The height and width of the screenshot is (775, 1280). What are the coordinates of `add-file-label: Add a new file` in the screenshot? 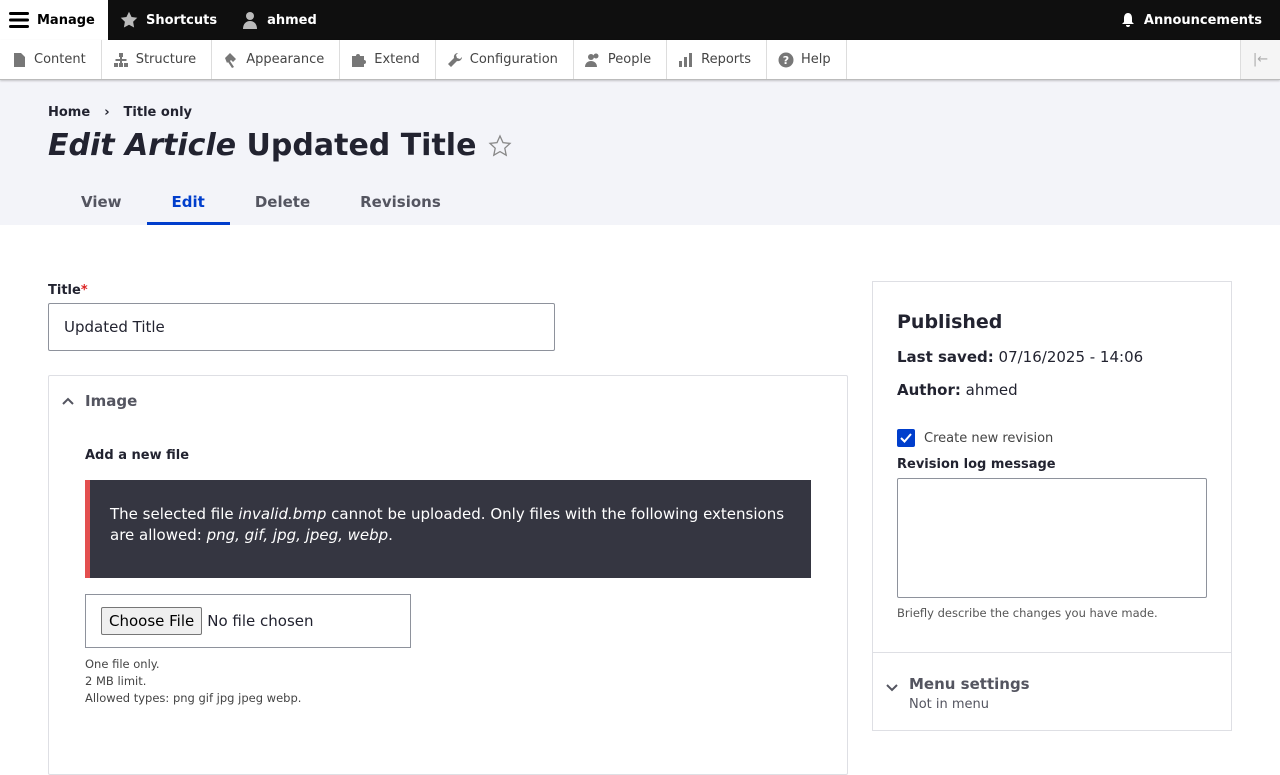 It's located at (137, 455).